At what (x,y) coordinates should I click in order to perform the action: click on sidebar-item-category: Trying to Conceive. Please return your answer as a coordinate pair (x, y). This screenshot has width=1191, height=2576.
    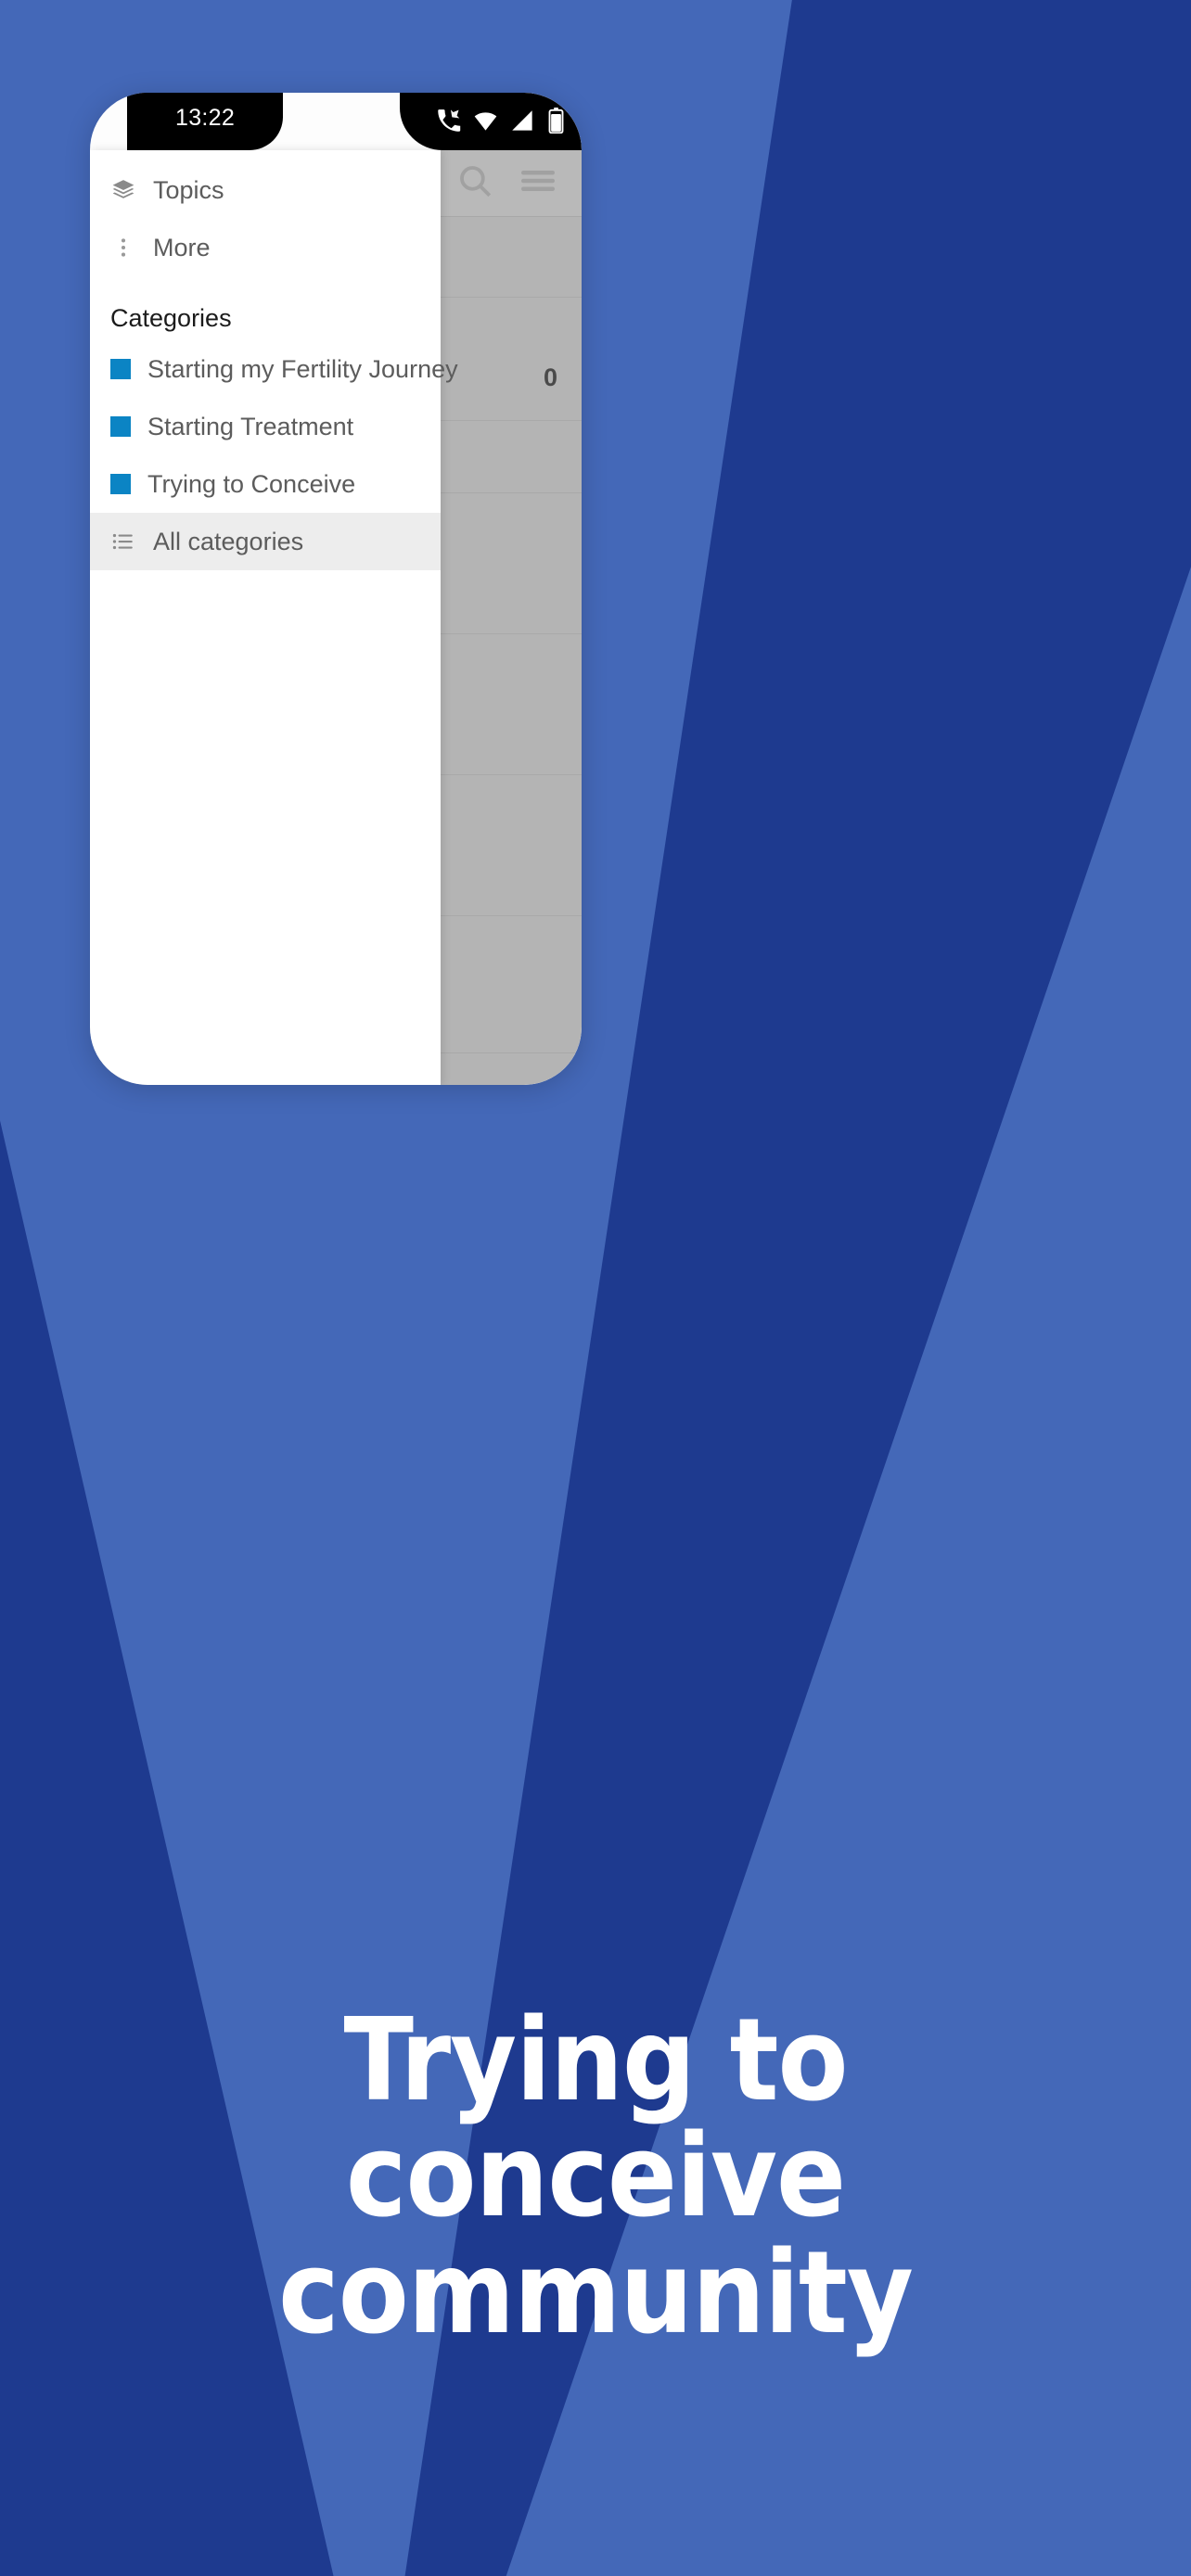
    Looking at the image, I should click on (265, 484).